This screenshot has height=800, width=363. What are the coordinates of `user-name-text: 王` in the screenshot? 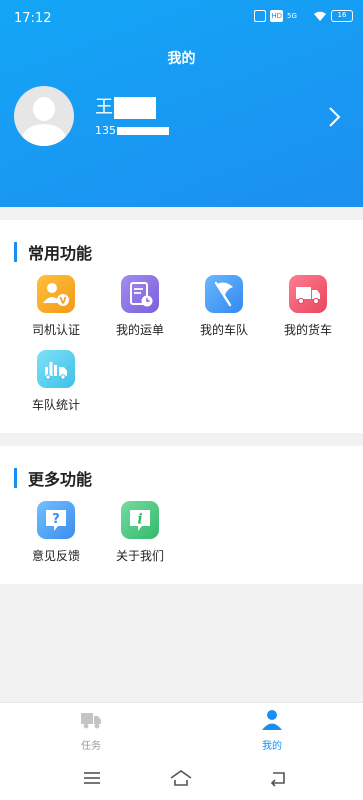 It's located at (104, 107).